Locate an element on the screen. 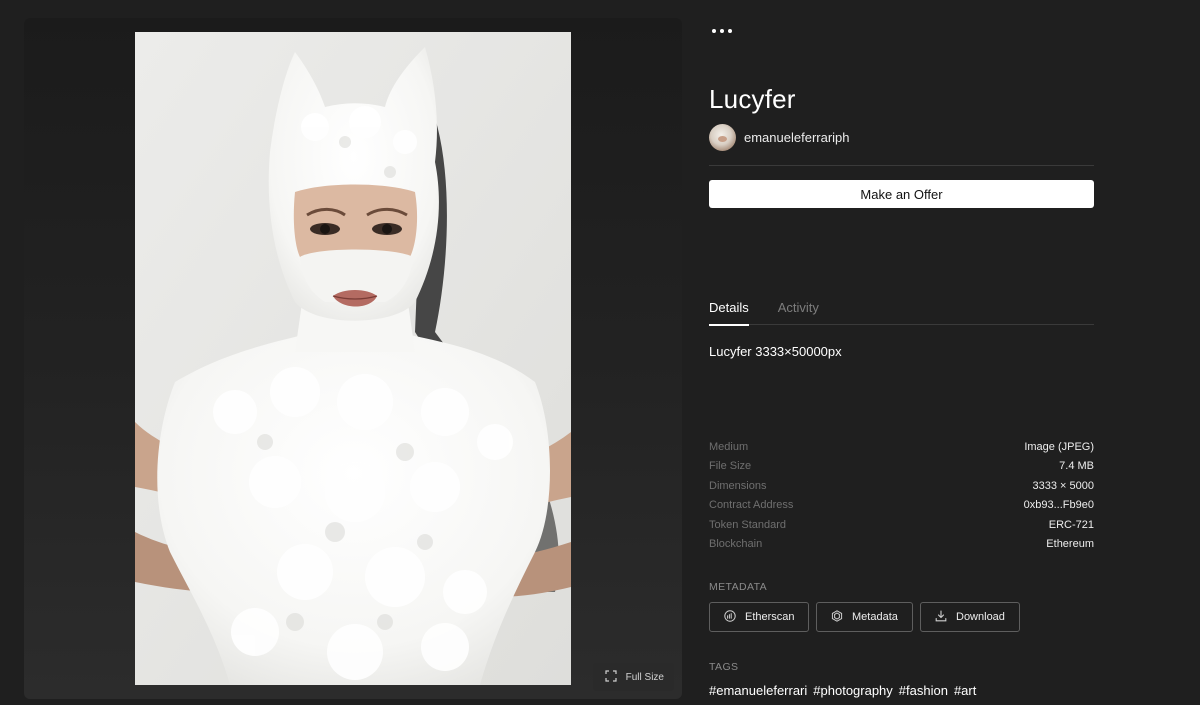 This screenshot has width=1200, height=705. property-key: Blockchain is located at coordinates (736, 543).